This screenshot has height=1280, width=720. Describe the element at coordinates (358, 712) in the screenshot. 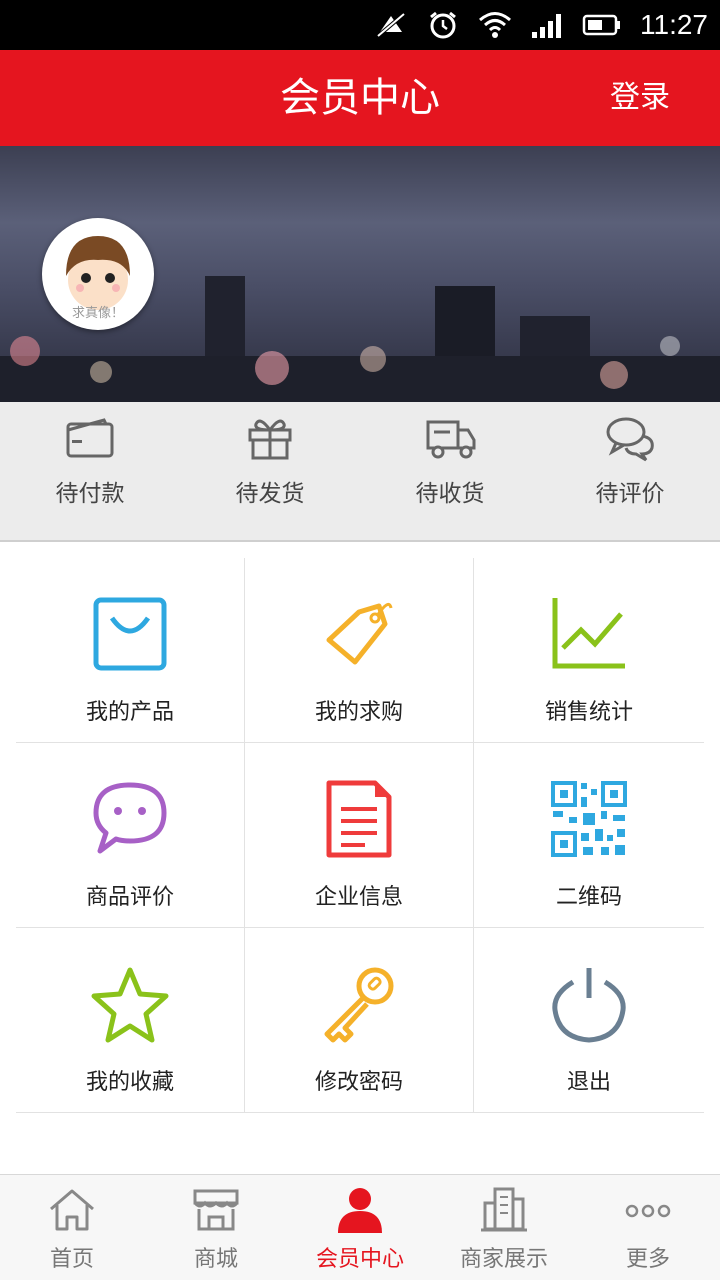

I see `menu-label: 我的求购` at that location.